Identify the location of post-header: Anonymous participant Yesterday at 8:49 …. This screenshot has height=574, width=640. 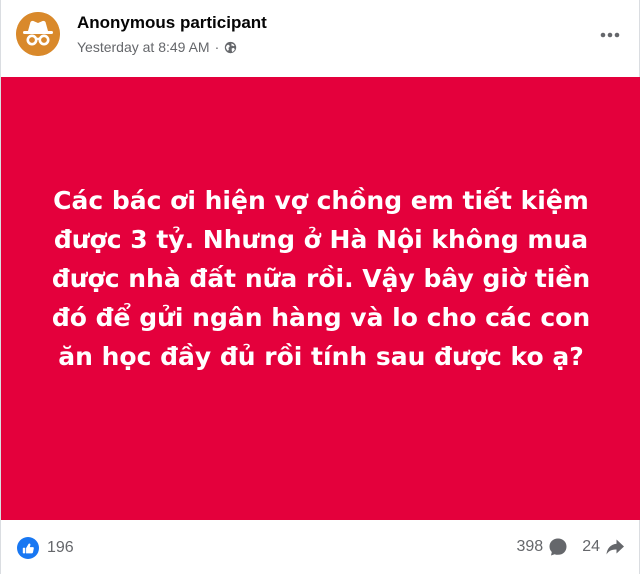
(320, 38).